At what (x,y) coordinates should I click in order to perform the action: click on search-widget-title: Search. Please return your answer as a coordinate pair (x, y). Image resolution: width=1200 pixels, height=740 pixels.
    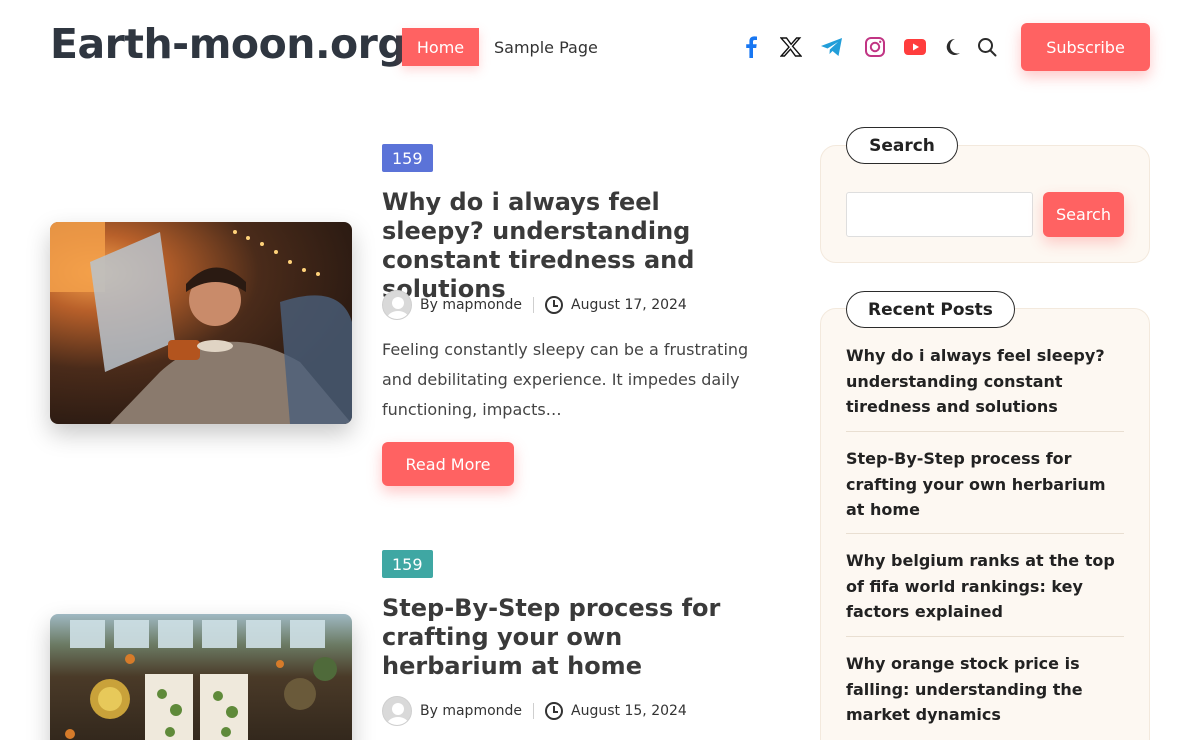
    Looking at the image, I should click on (902, 145).